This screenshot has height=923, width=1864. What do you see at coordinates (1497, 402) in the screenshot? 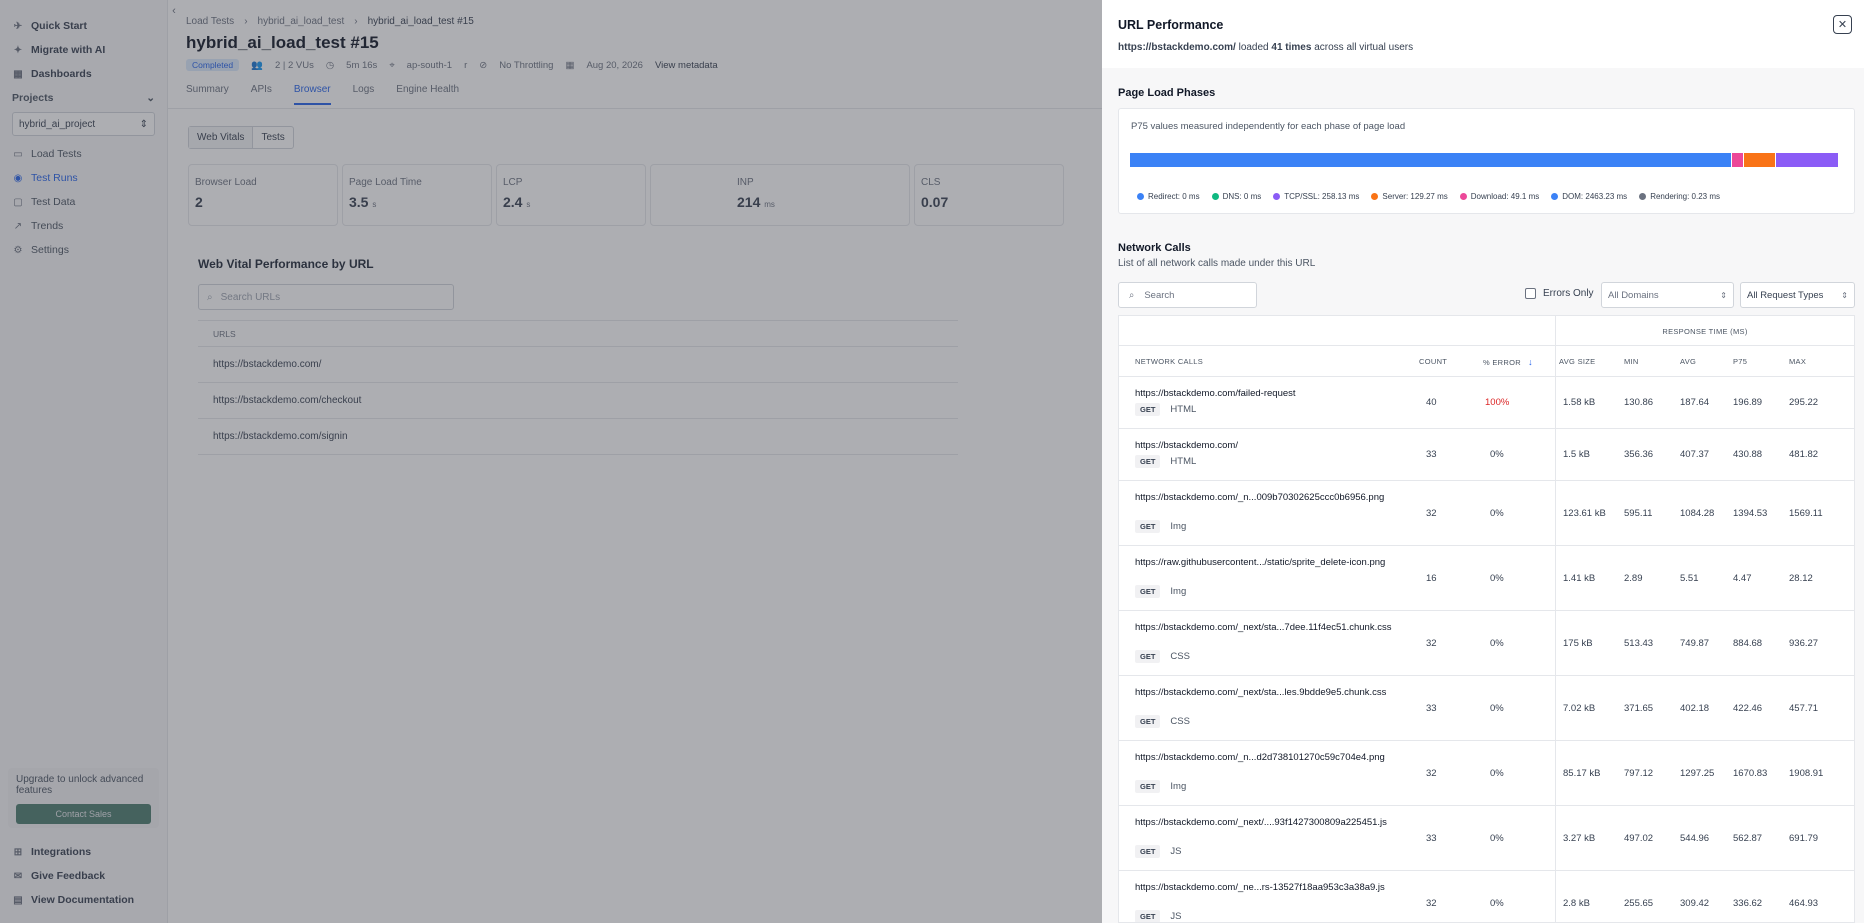
I see `error-cell: 100%` at bounding box center [1497, 402].